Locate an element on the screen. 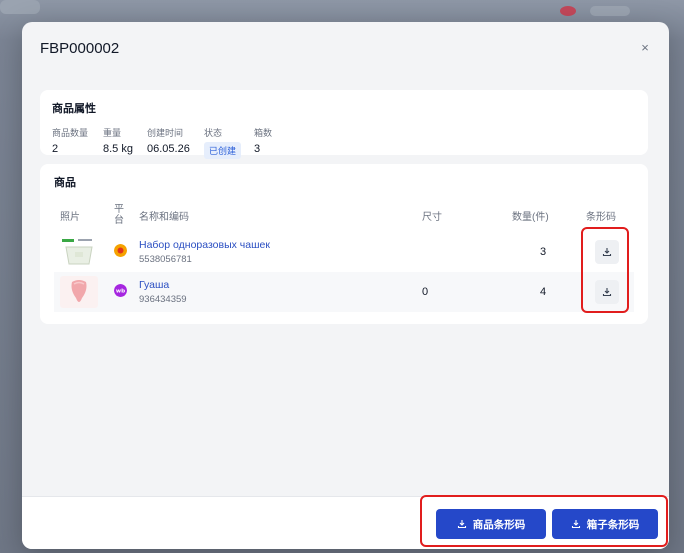 Image resolution: width=684 pixels, height=553 pixels. col-size: 尺寸 is located at coordinates (432, 217).